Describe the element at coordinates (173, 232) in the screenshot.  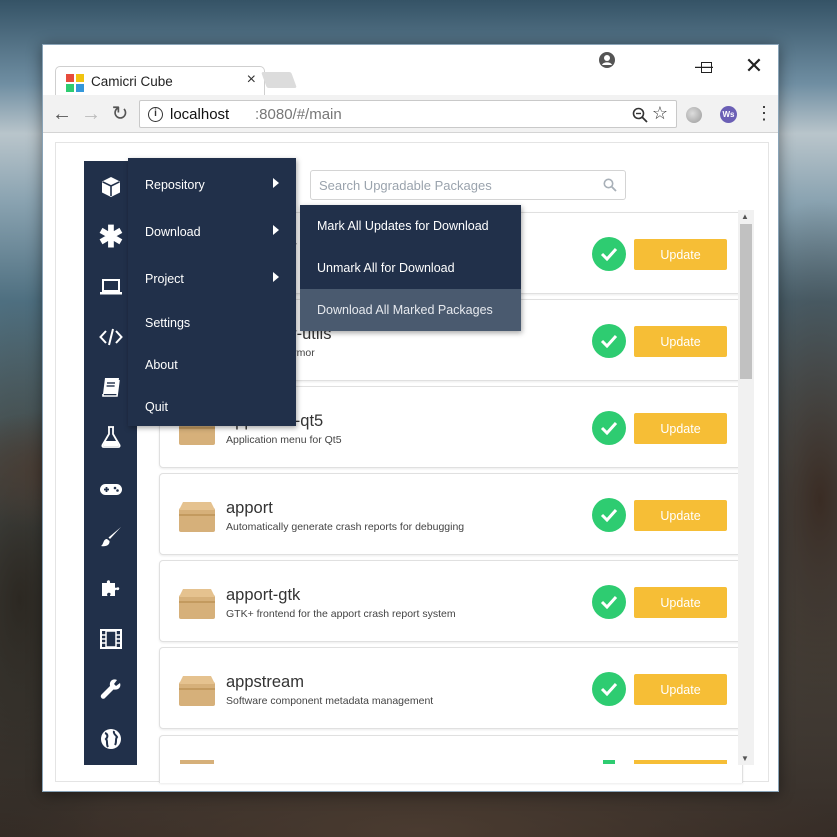
I see `menu-item-label: Download` at that location.